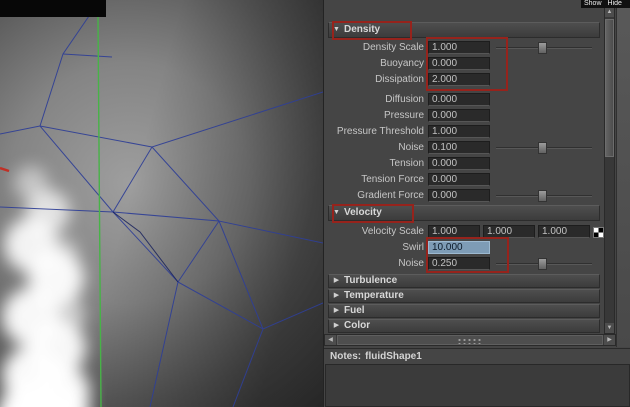  I want to click on attr-label: Velocity Scale, so click(392, 231).